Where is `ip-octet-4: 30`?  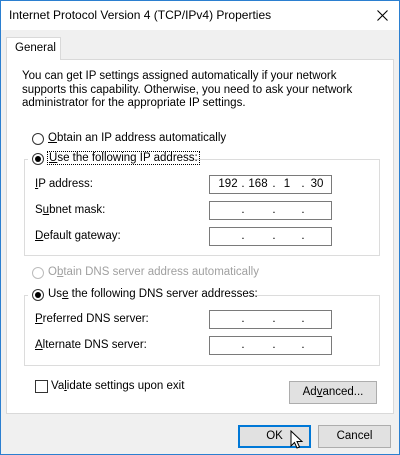 ip-octet-4: 30 is located at coordinates (317, 184).